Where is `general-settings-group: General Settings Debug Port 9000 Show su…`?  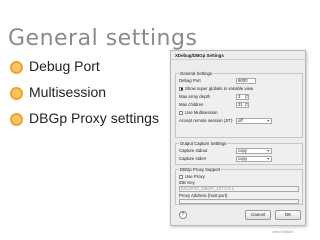 general-settings-group: General Settings Debug Port 9000 Show su… is located at coordinates (239, 104).